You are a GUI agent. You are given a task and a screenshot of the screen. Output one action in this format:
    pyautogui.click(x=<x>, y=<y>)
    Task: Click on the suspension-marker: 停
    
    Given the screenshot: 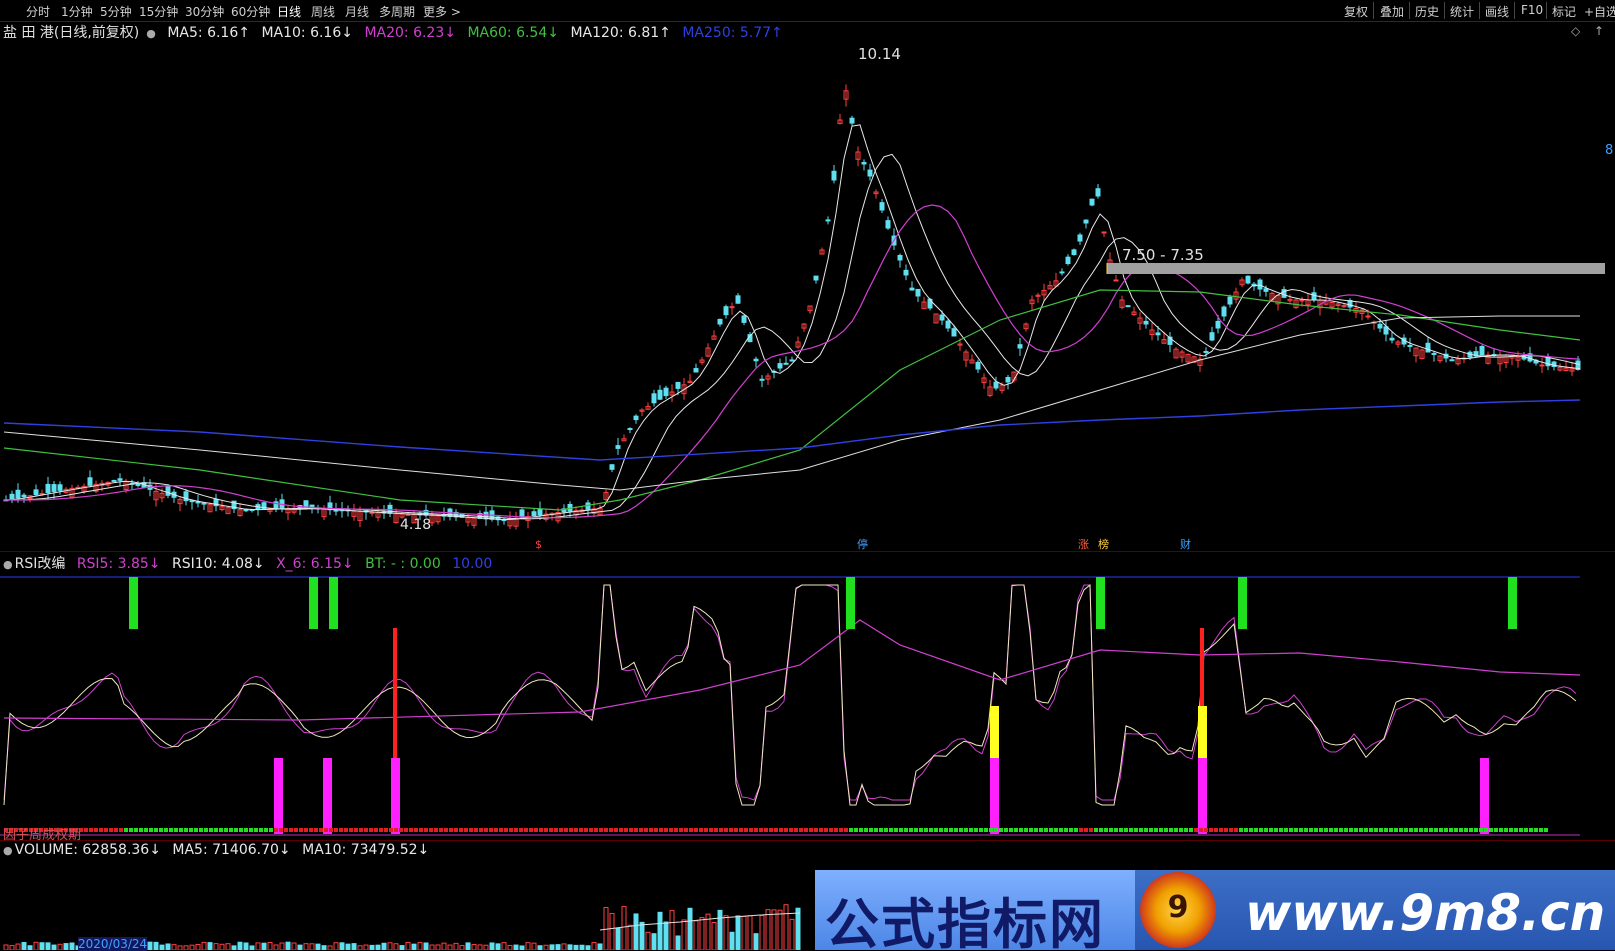 What is the action you would take?
    pyautogui.click(x=862, y=544)
    